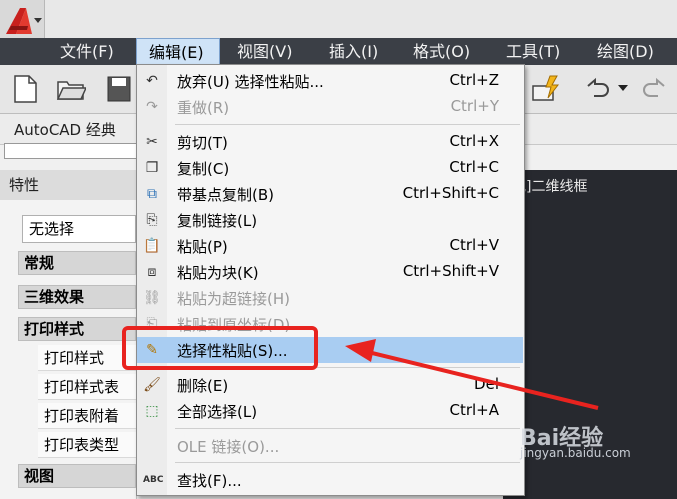 The image size is (677, 499). Describe the element at coordinates (575, 453) in the screenshot. I see `watermark-url: jingyan.baidu.com` at that location.